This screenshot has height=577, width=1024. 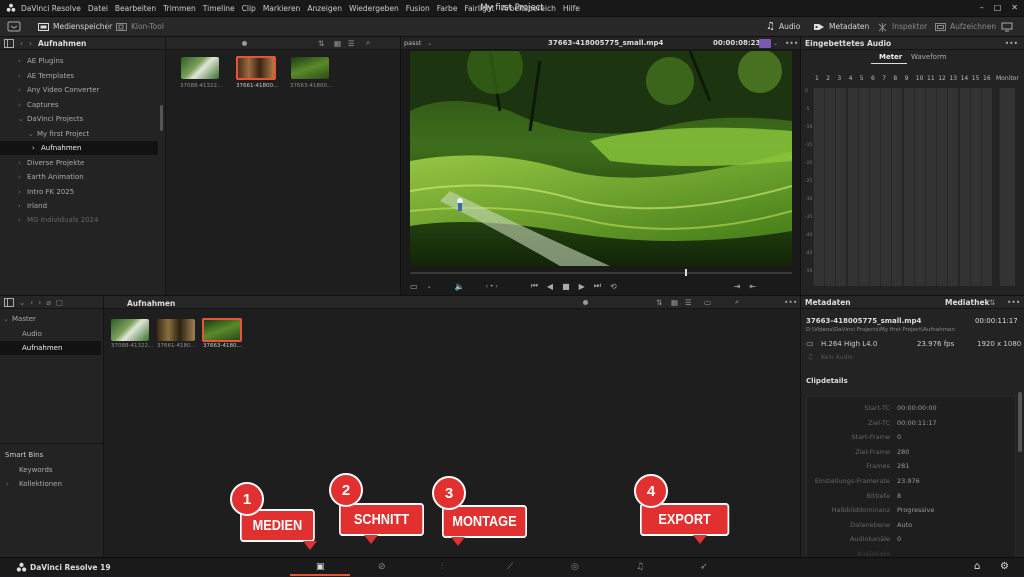 I want to click on minimize-button: –, so click(x=982, y=7).